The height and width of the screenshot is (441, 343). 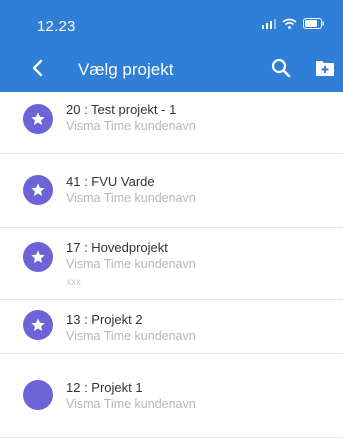 What do you see at coordinates (73, 282) in the screenshot?
I see `project-extra: xxx` at bounding box center [73, 282].